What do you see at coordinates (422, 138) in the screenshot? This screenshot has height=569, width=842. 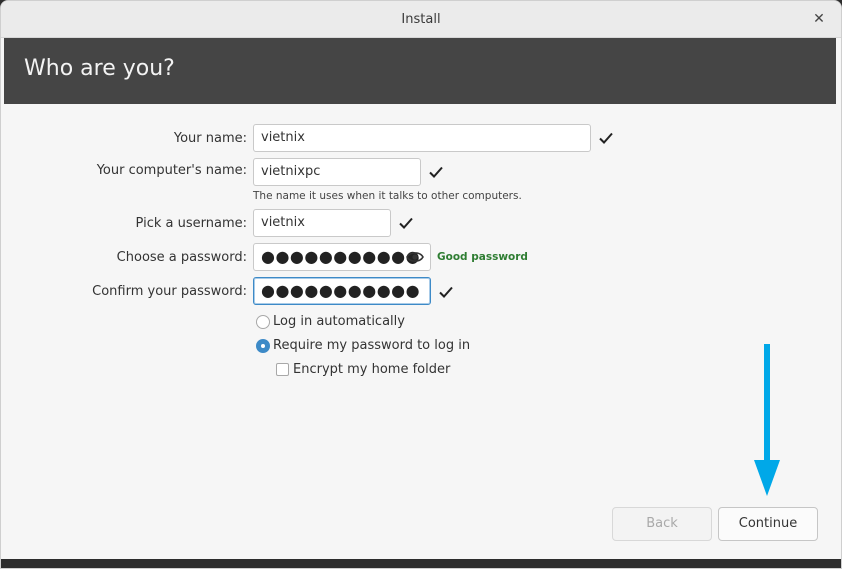 I see `your-name-input: vietnix` at bounding box center [422, 138].